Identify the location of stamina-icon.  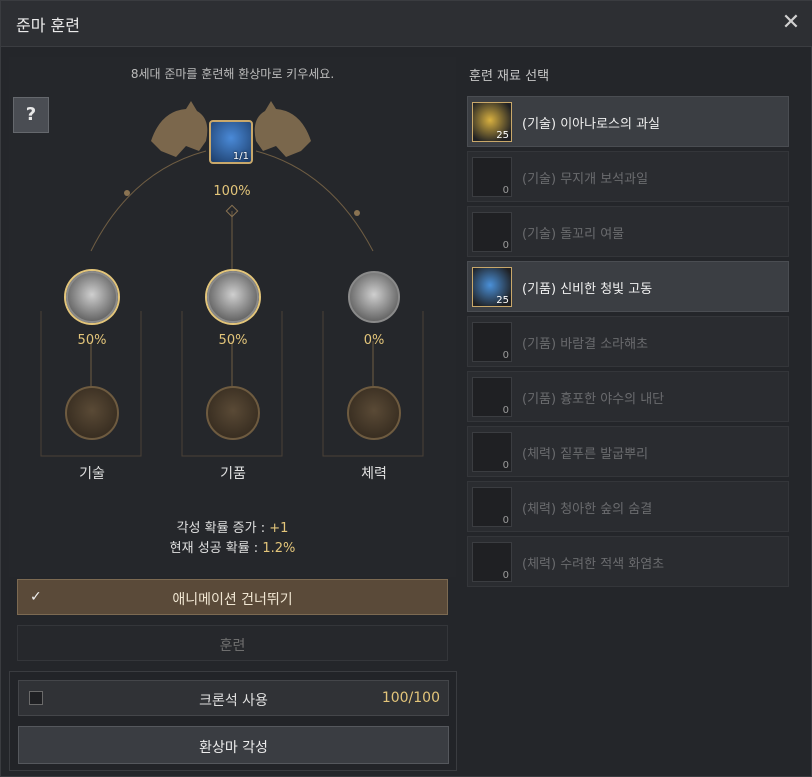
(374, 297).